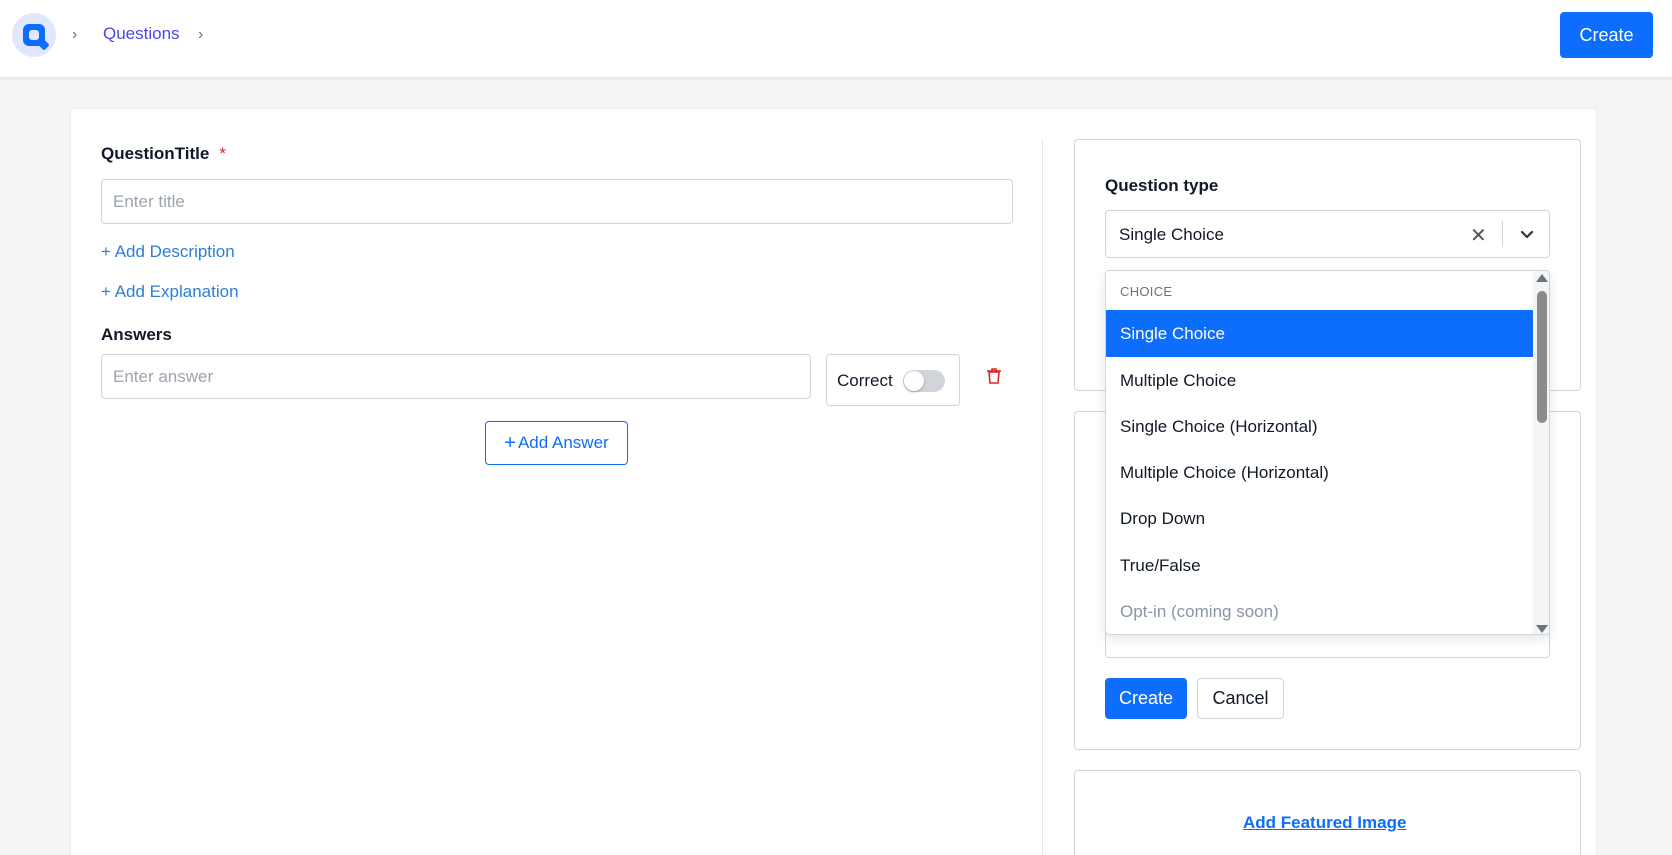  What do you see at coordinates (1319, 565) in the screenshot?
I see `dropdown-option: True/False` at bounding box center [1319, 565].